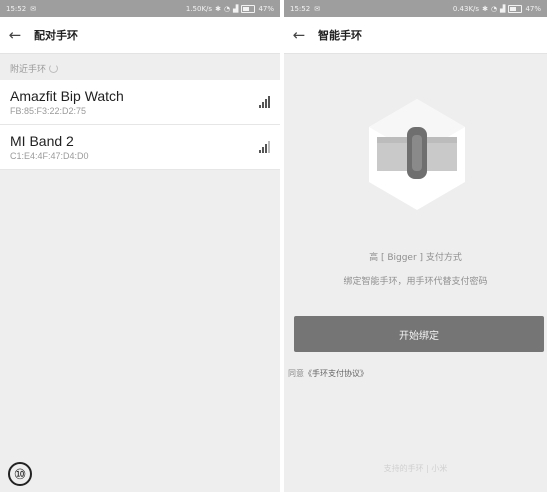 Image resolution: width=547 pixels, height=492 pixels. Describe the element at coordinates (56, 35) in the screenshot. I see `page-title: 配对手环` at that location.